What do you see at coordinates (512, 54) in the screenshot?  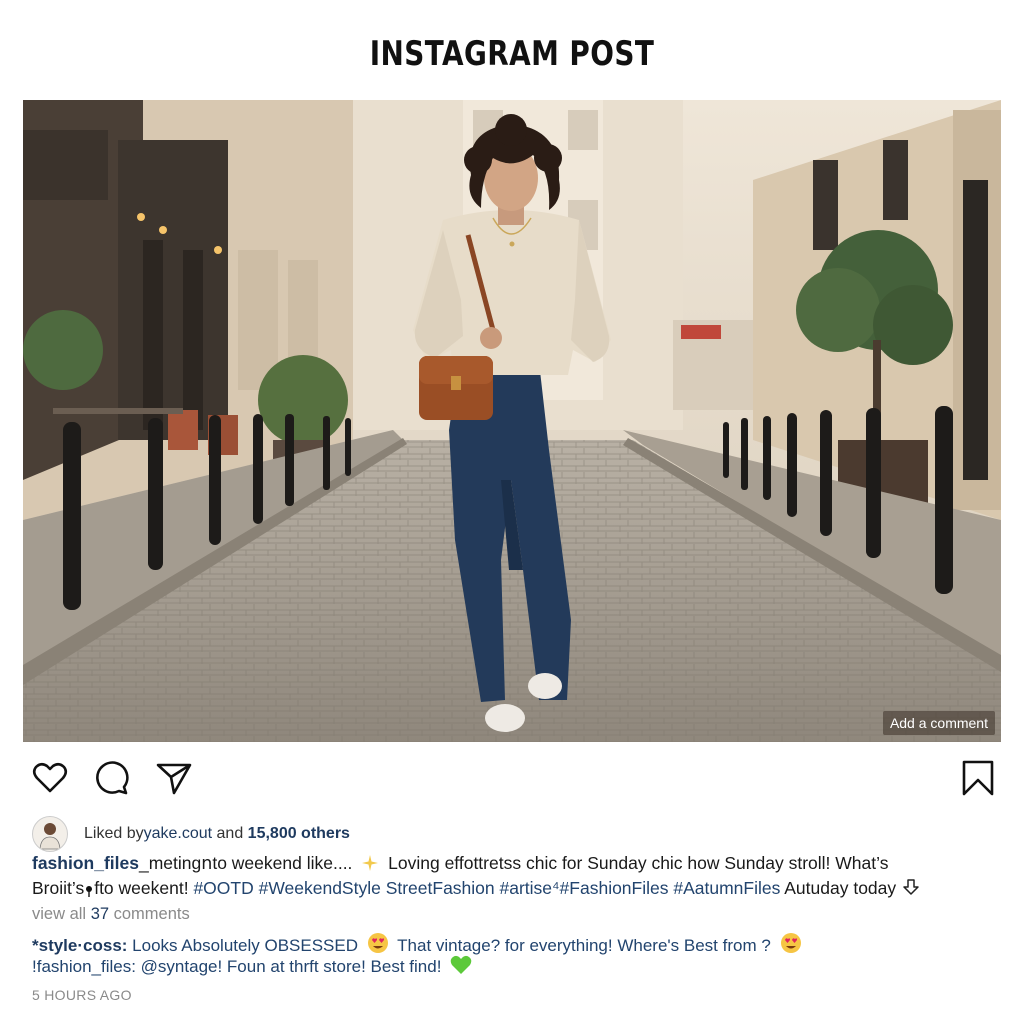 I see `page-title: INSTAGRAM POST` at bounding box center [512, 54].